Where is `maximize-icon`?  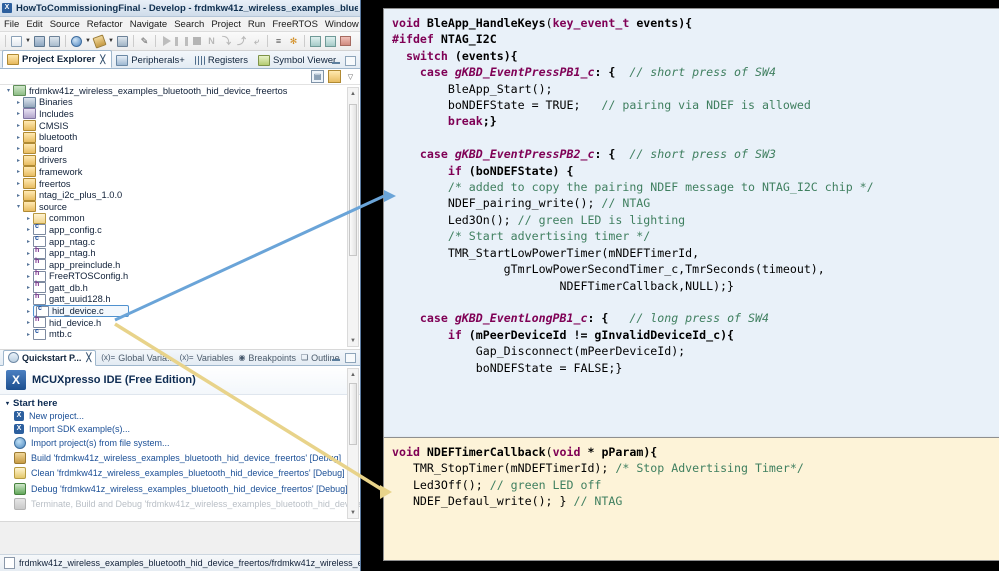
maximize-icon is located at coordinates (350, 358).